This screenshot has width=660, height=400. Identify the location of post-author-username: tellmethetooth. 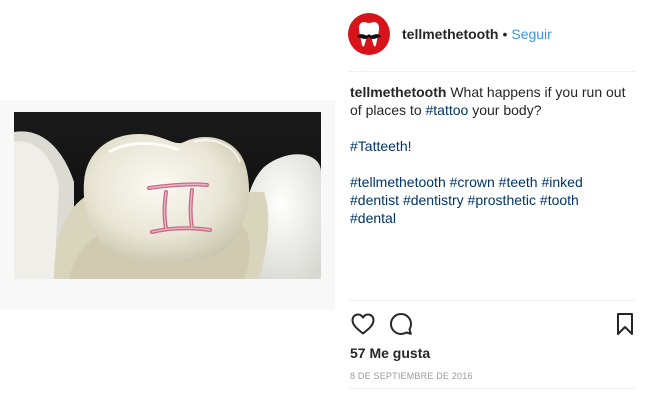
(450, 34).